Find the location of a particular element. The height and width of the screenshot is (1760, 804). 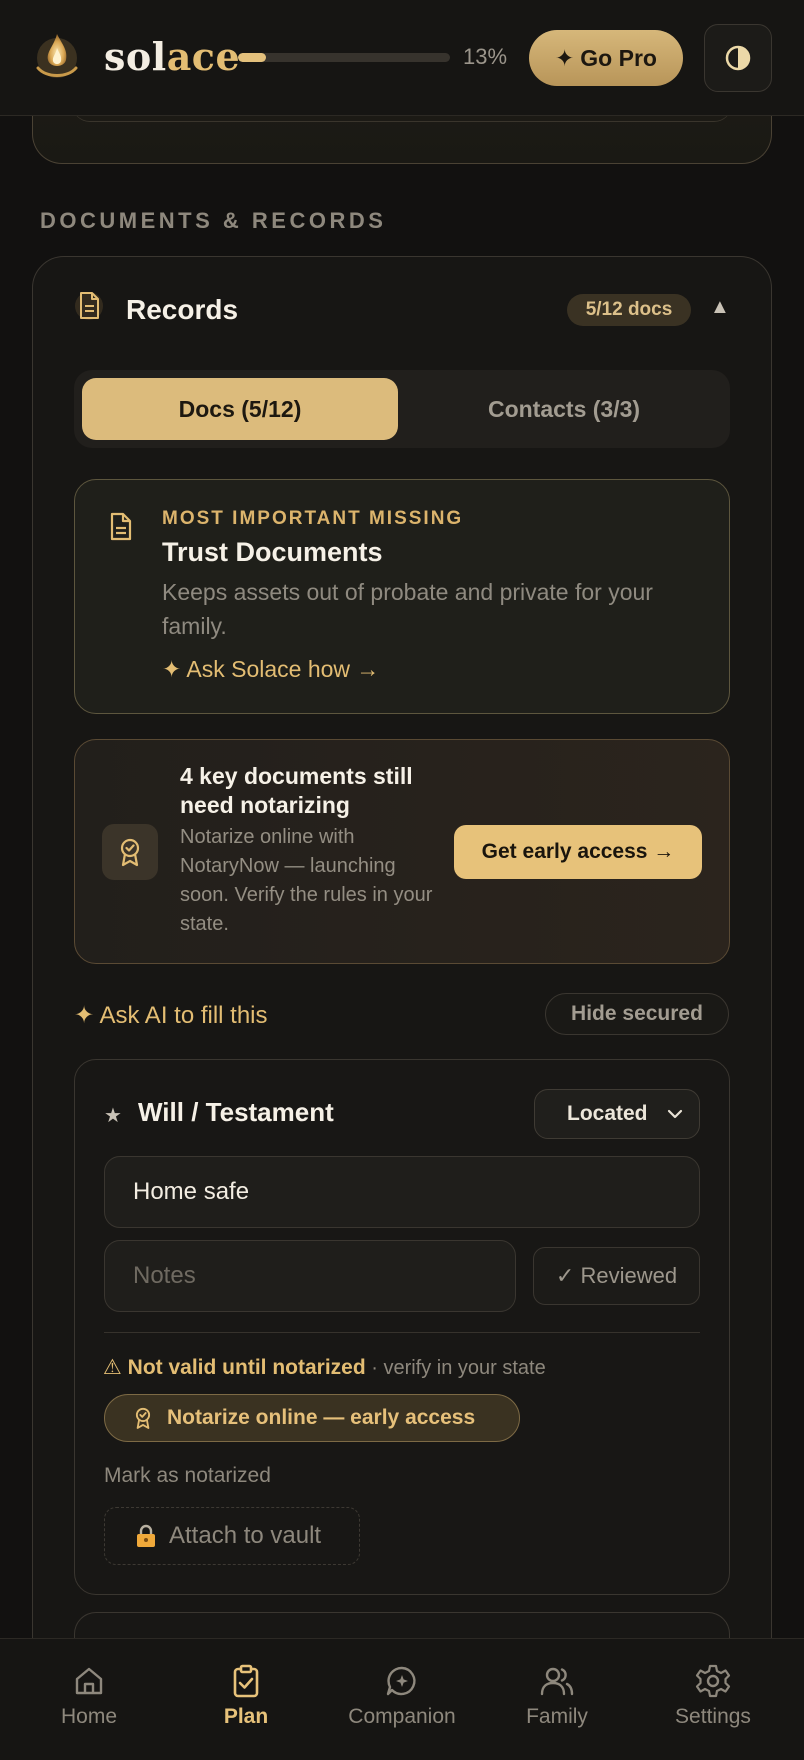

brand-suffix: ace is located at coordinates (203, 56).